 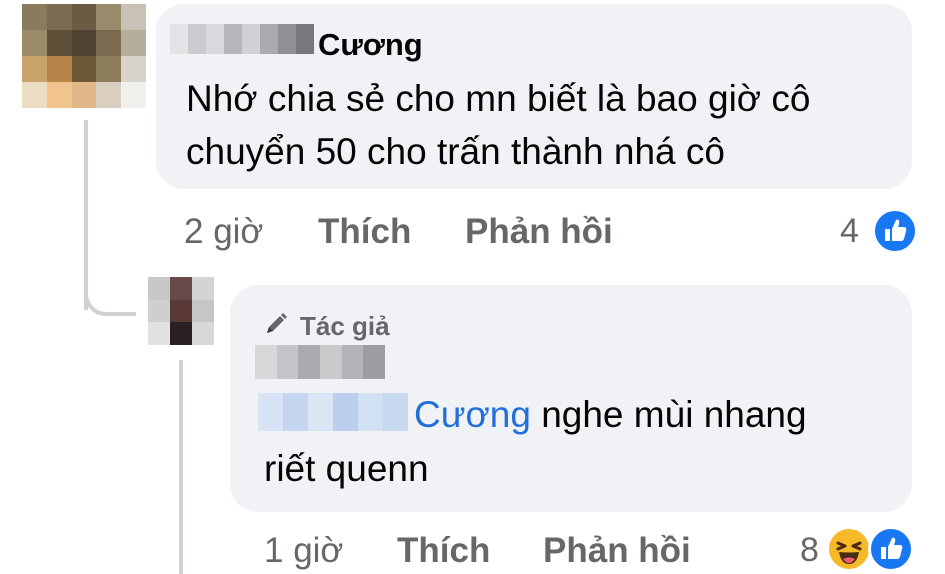 I want to click on reply-reaction-count: 8, so click(x=809, y=550).